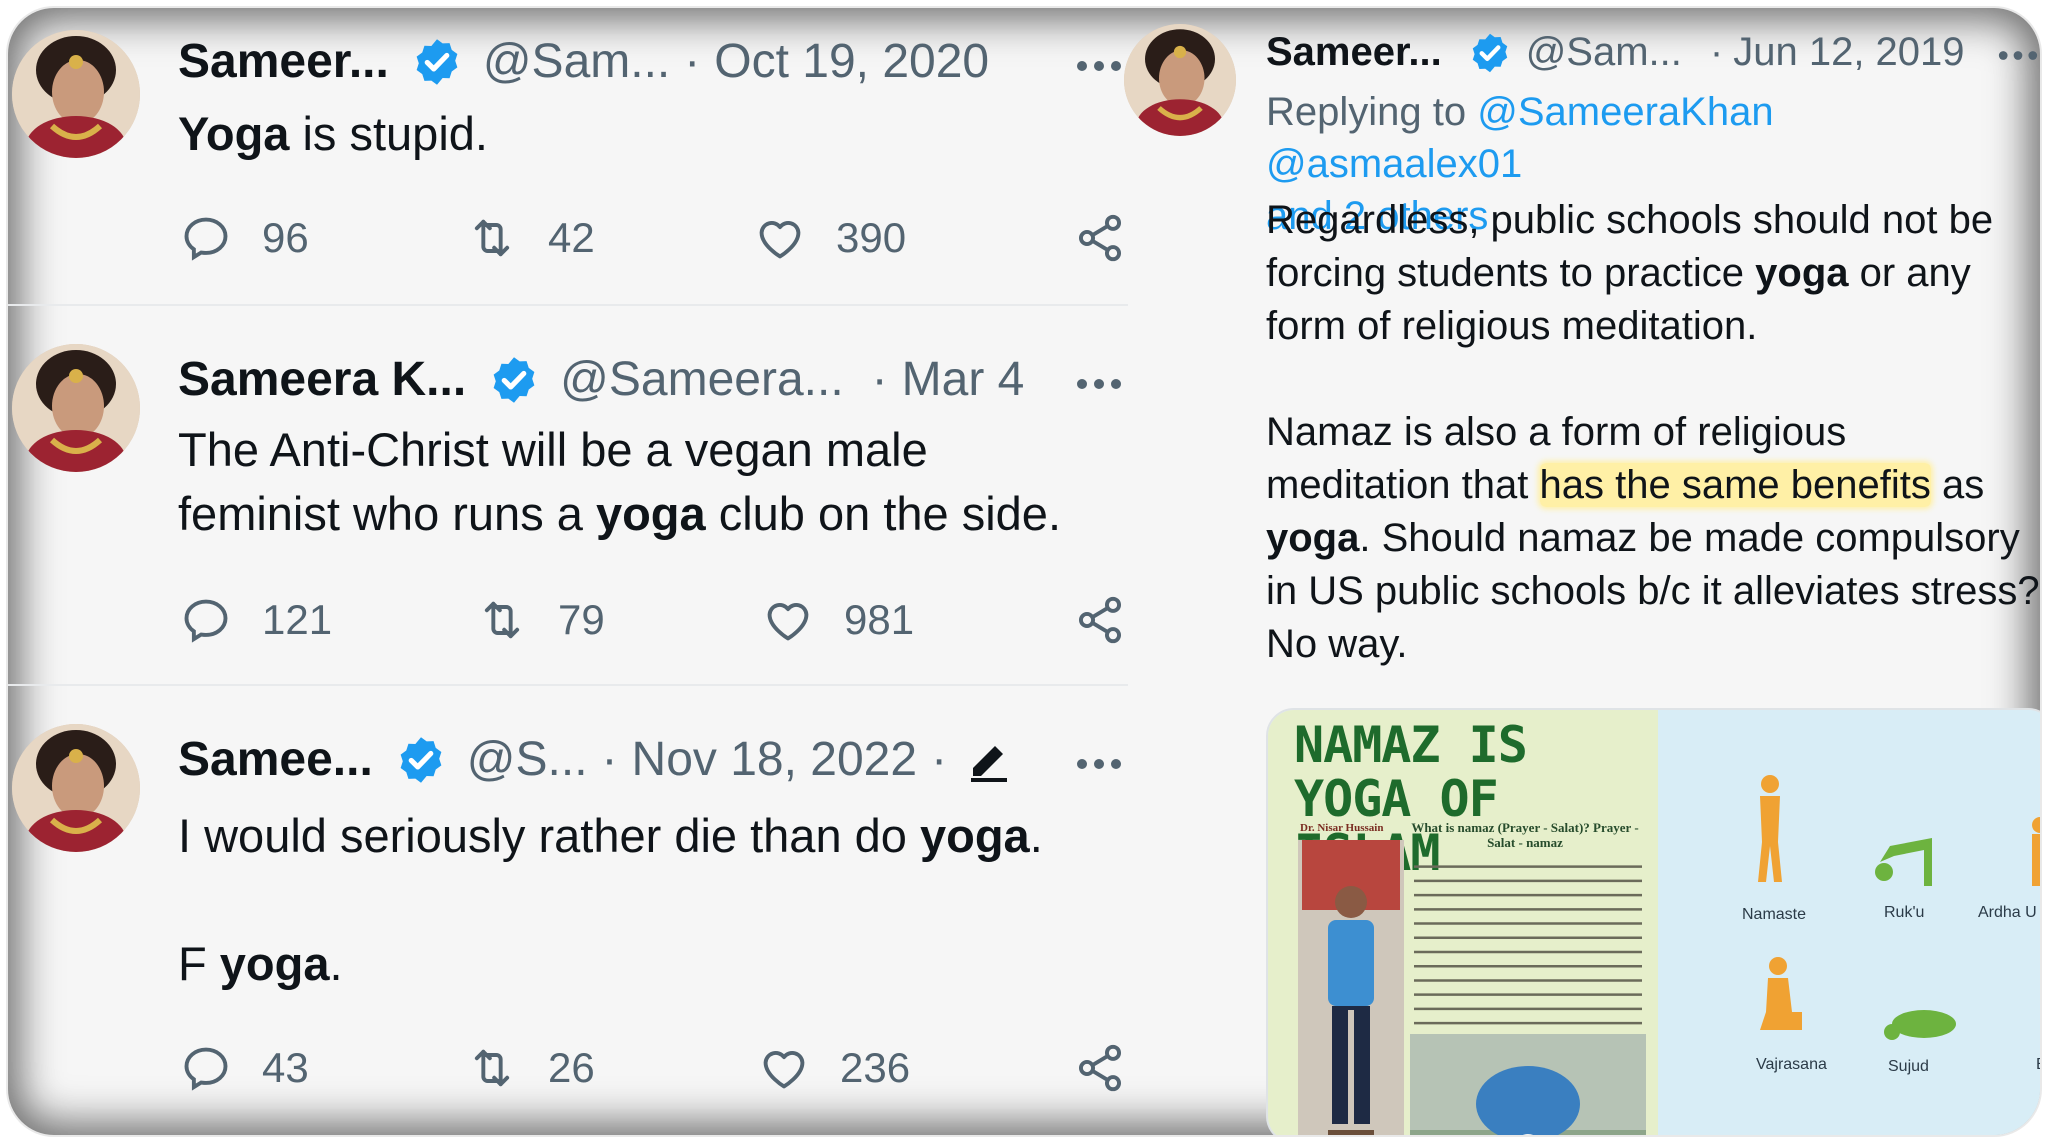 Image resolution: width=2048 pixels, height=1143 pixels. What do you see at coordinates (2038, 1065) in the screenshot?
I see `pose-label: Ba` at bounding box center [2038, 1065].